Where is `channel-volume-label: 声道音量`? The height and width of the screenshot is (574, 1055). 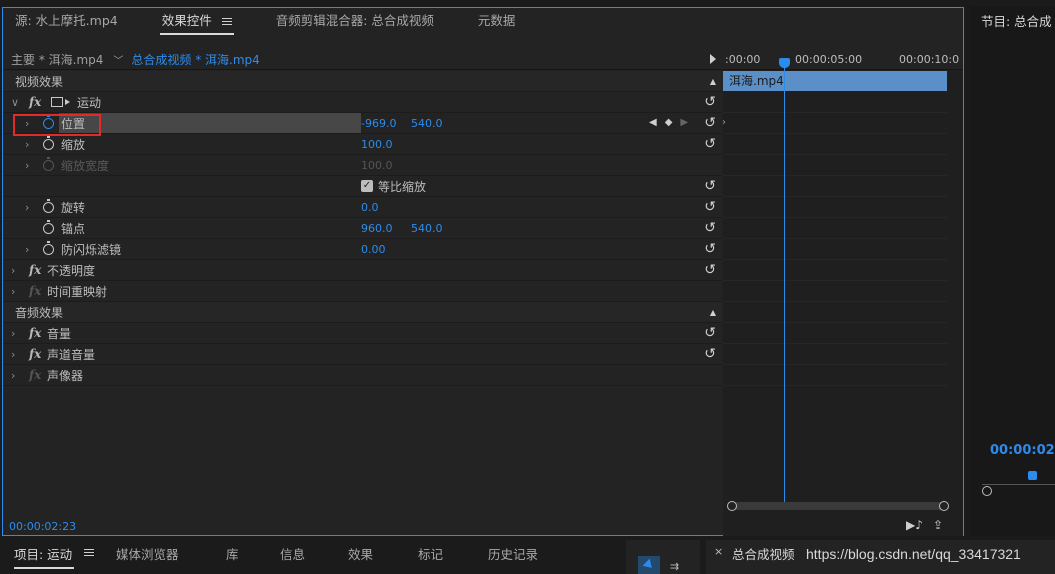 channel-volume-label: 声道音量 is located at coordinates (71, 354).